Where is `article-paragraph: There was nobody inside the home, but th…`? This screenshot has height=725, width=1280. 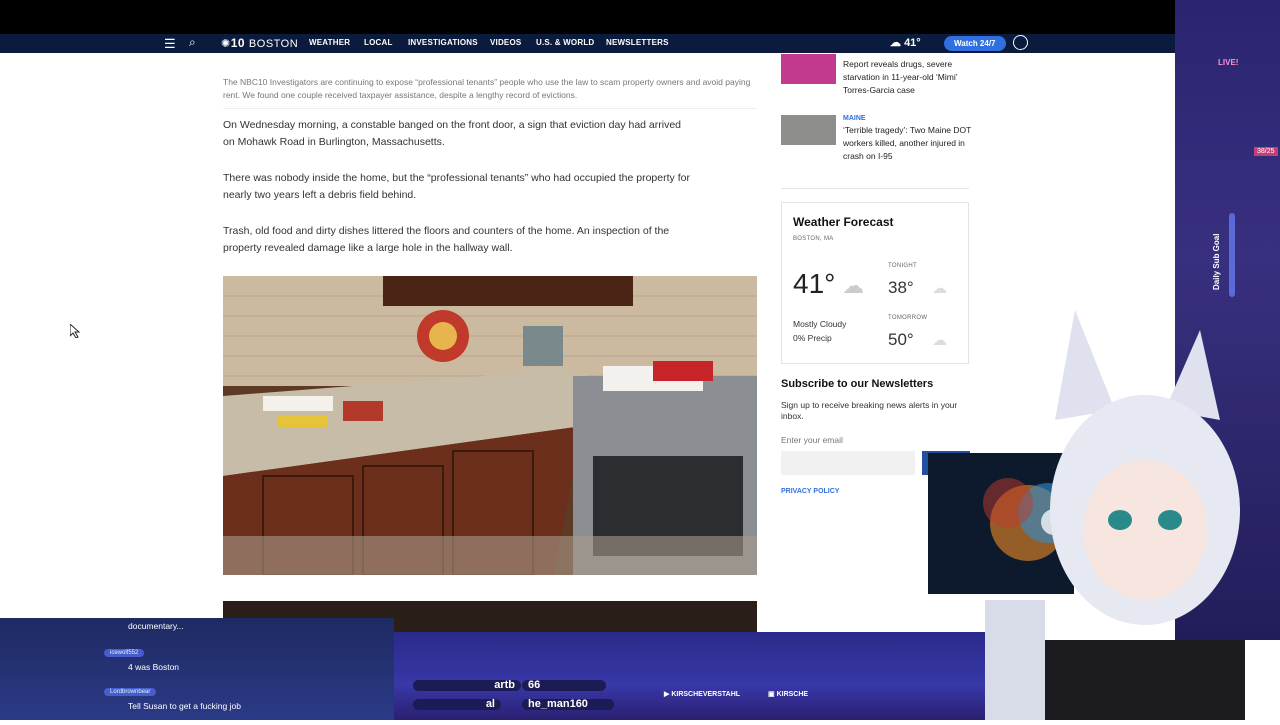
article-paragraph: There was nobody inside the home, but th… is located at coordinates (456, 186).